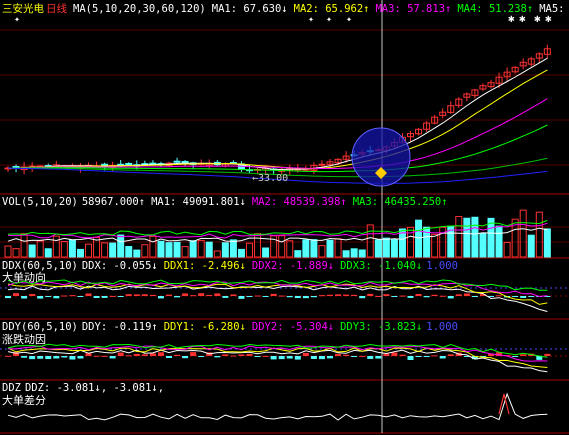 Image resolution: width=569 pixels, height=435 pixels. I want to click on ddy-indicator, so click(278, 358).